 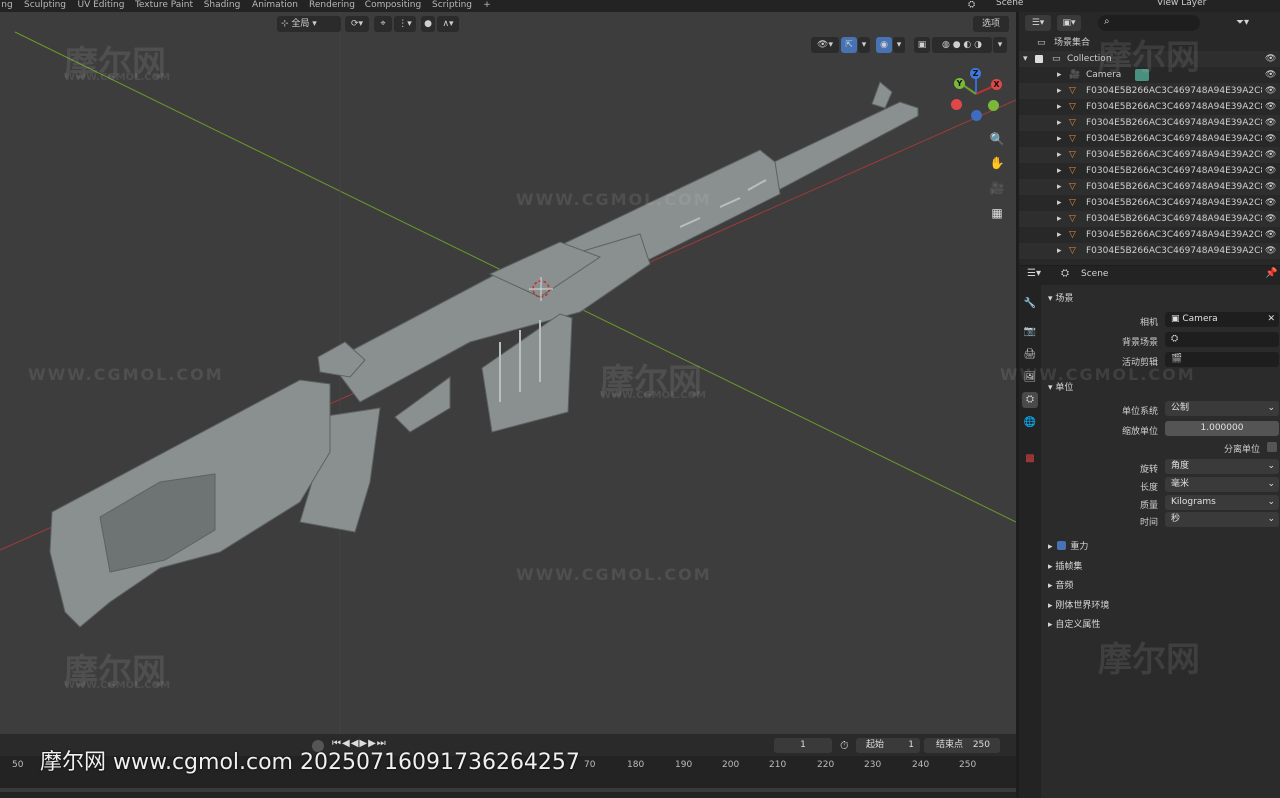 What do you see at coordinates (1222, 519) in the screenshot?
I see `time-dropdown: 秒 ⌄` at bounding box center [1222, 519].